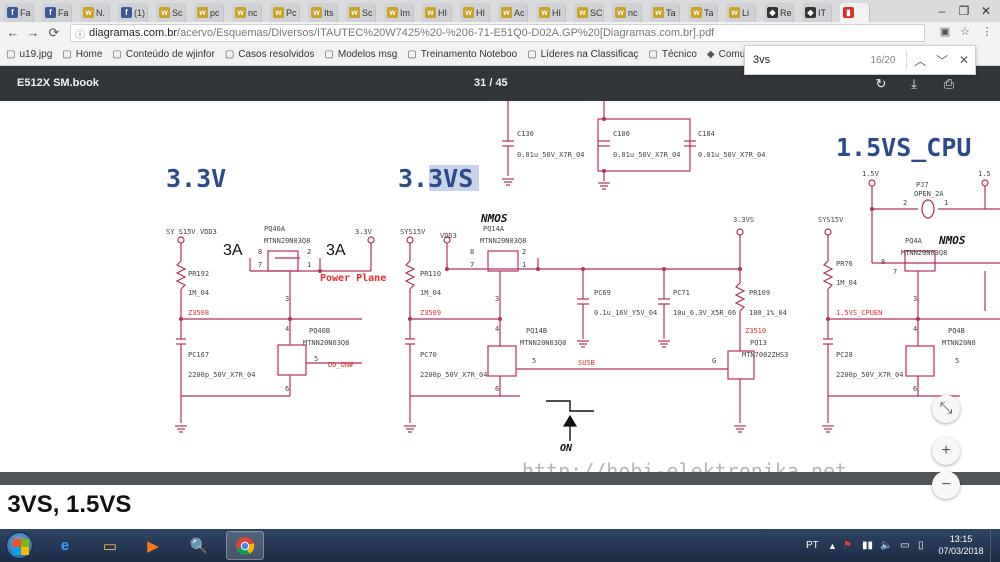 Image resolution: width=1000 pixels, height=562 pixels. Describe the element at coordinates (964, 11) in the screenshot. I see `maximize-button: ❐` at that location.